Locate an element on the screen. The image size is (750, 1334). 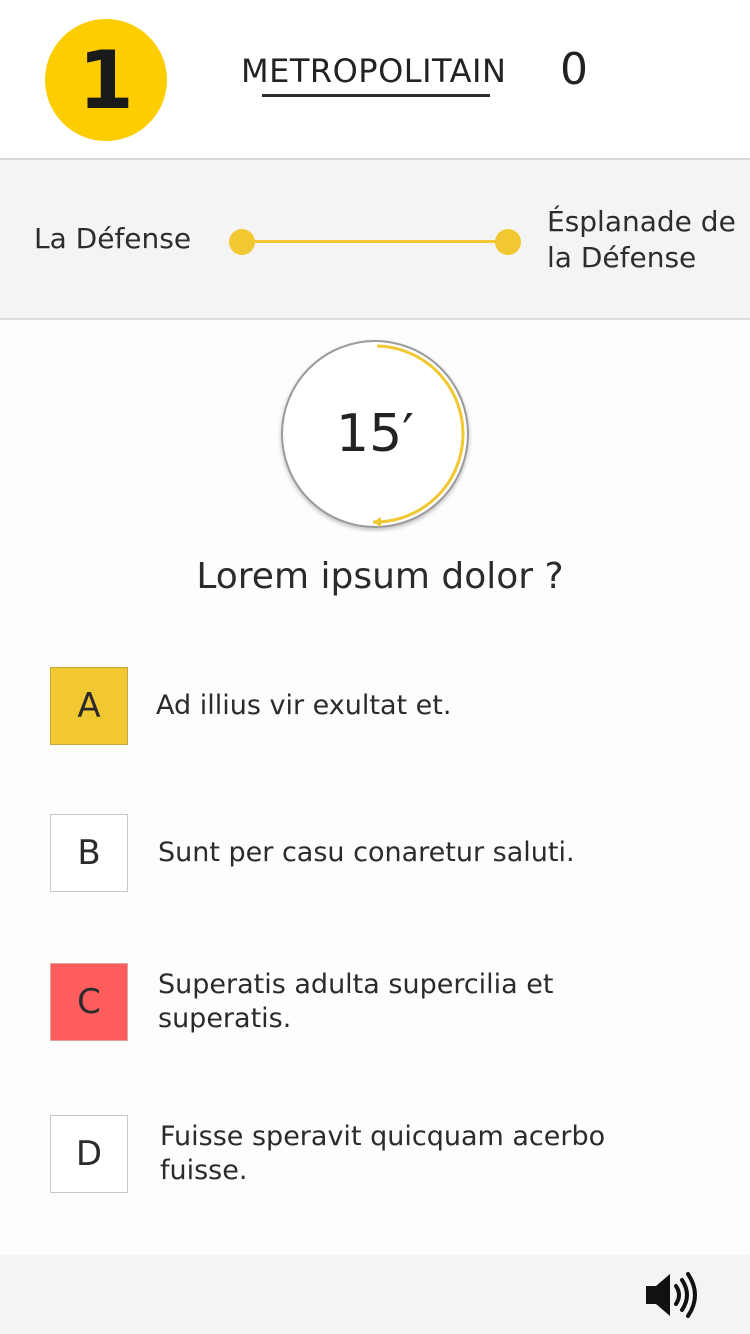
answer-option-a: A Ad illius vir exultat et. is located at coordinates (360, 706).